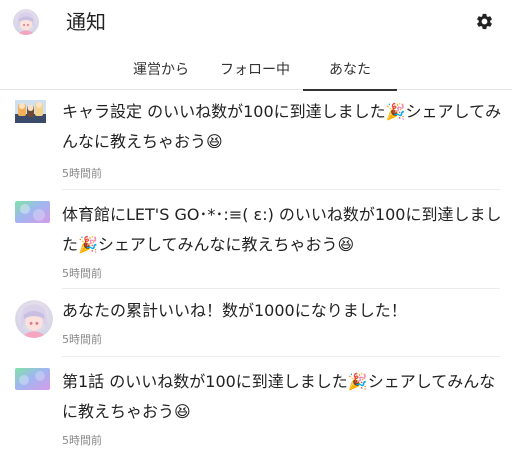 The width and height of the screenshot is (512, 456). I want to click on notification-item: あなたの累計いいね！数が1000になりました！ 5時間前, so click(256, 323).